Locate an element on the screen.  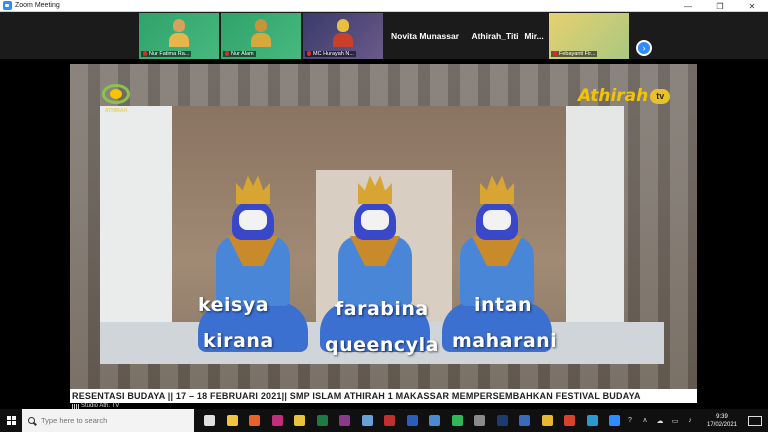
store-glyph is located at coordinates (277, 420).